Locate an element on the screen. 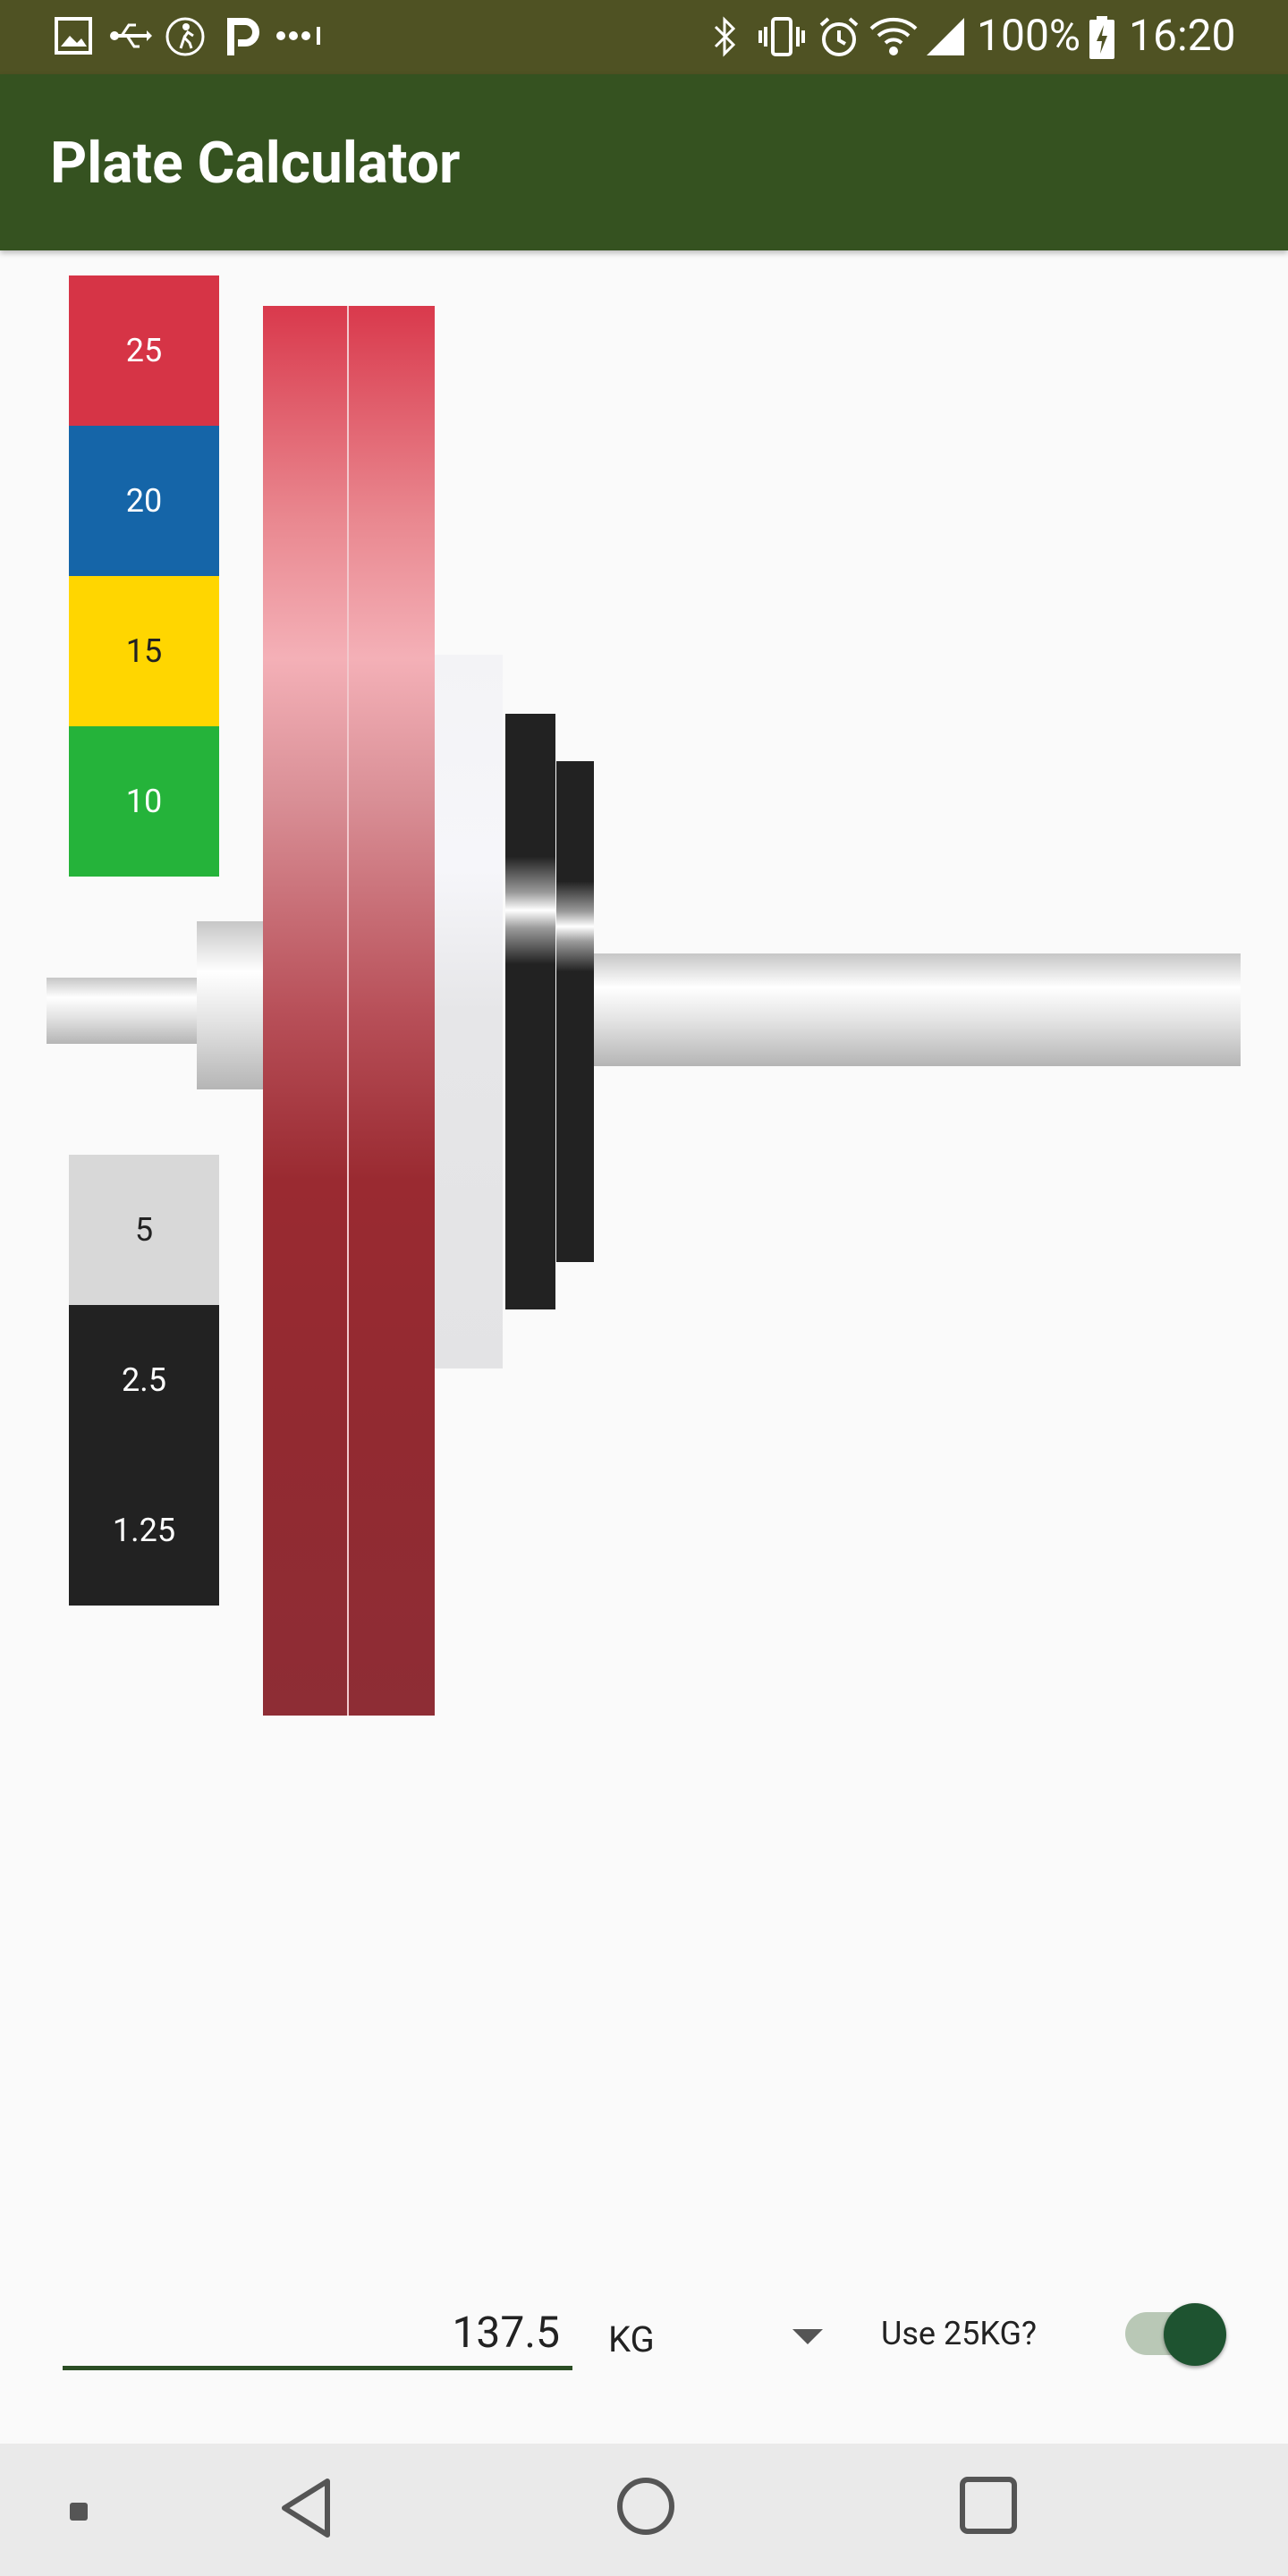  usb-icon is located at coordinates (131, 35).